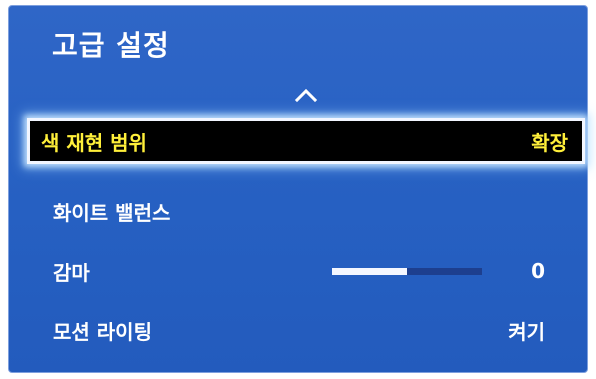 The image size is (596, 379). I want to click on menu-item-value: 확장, so click(549, 142).